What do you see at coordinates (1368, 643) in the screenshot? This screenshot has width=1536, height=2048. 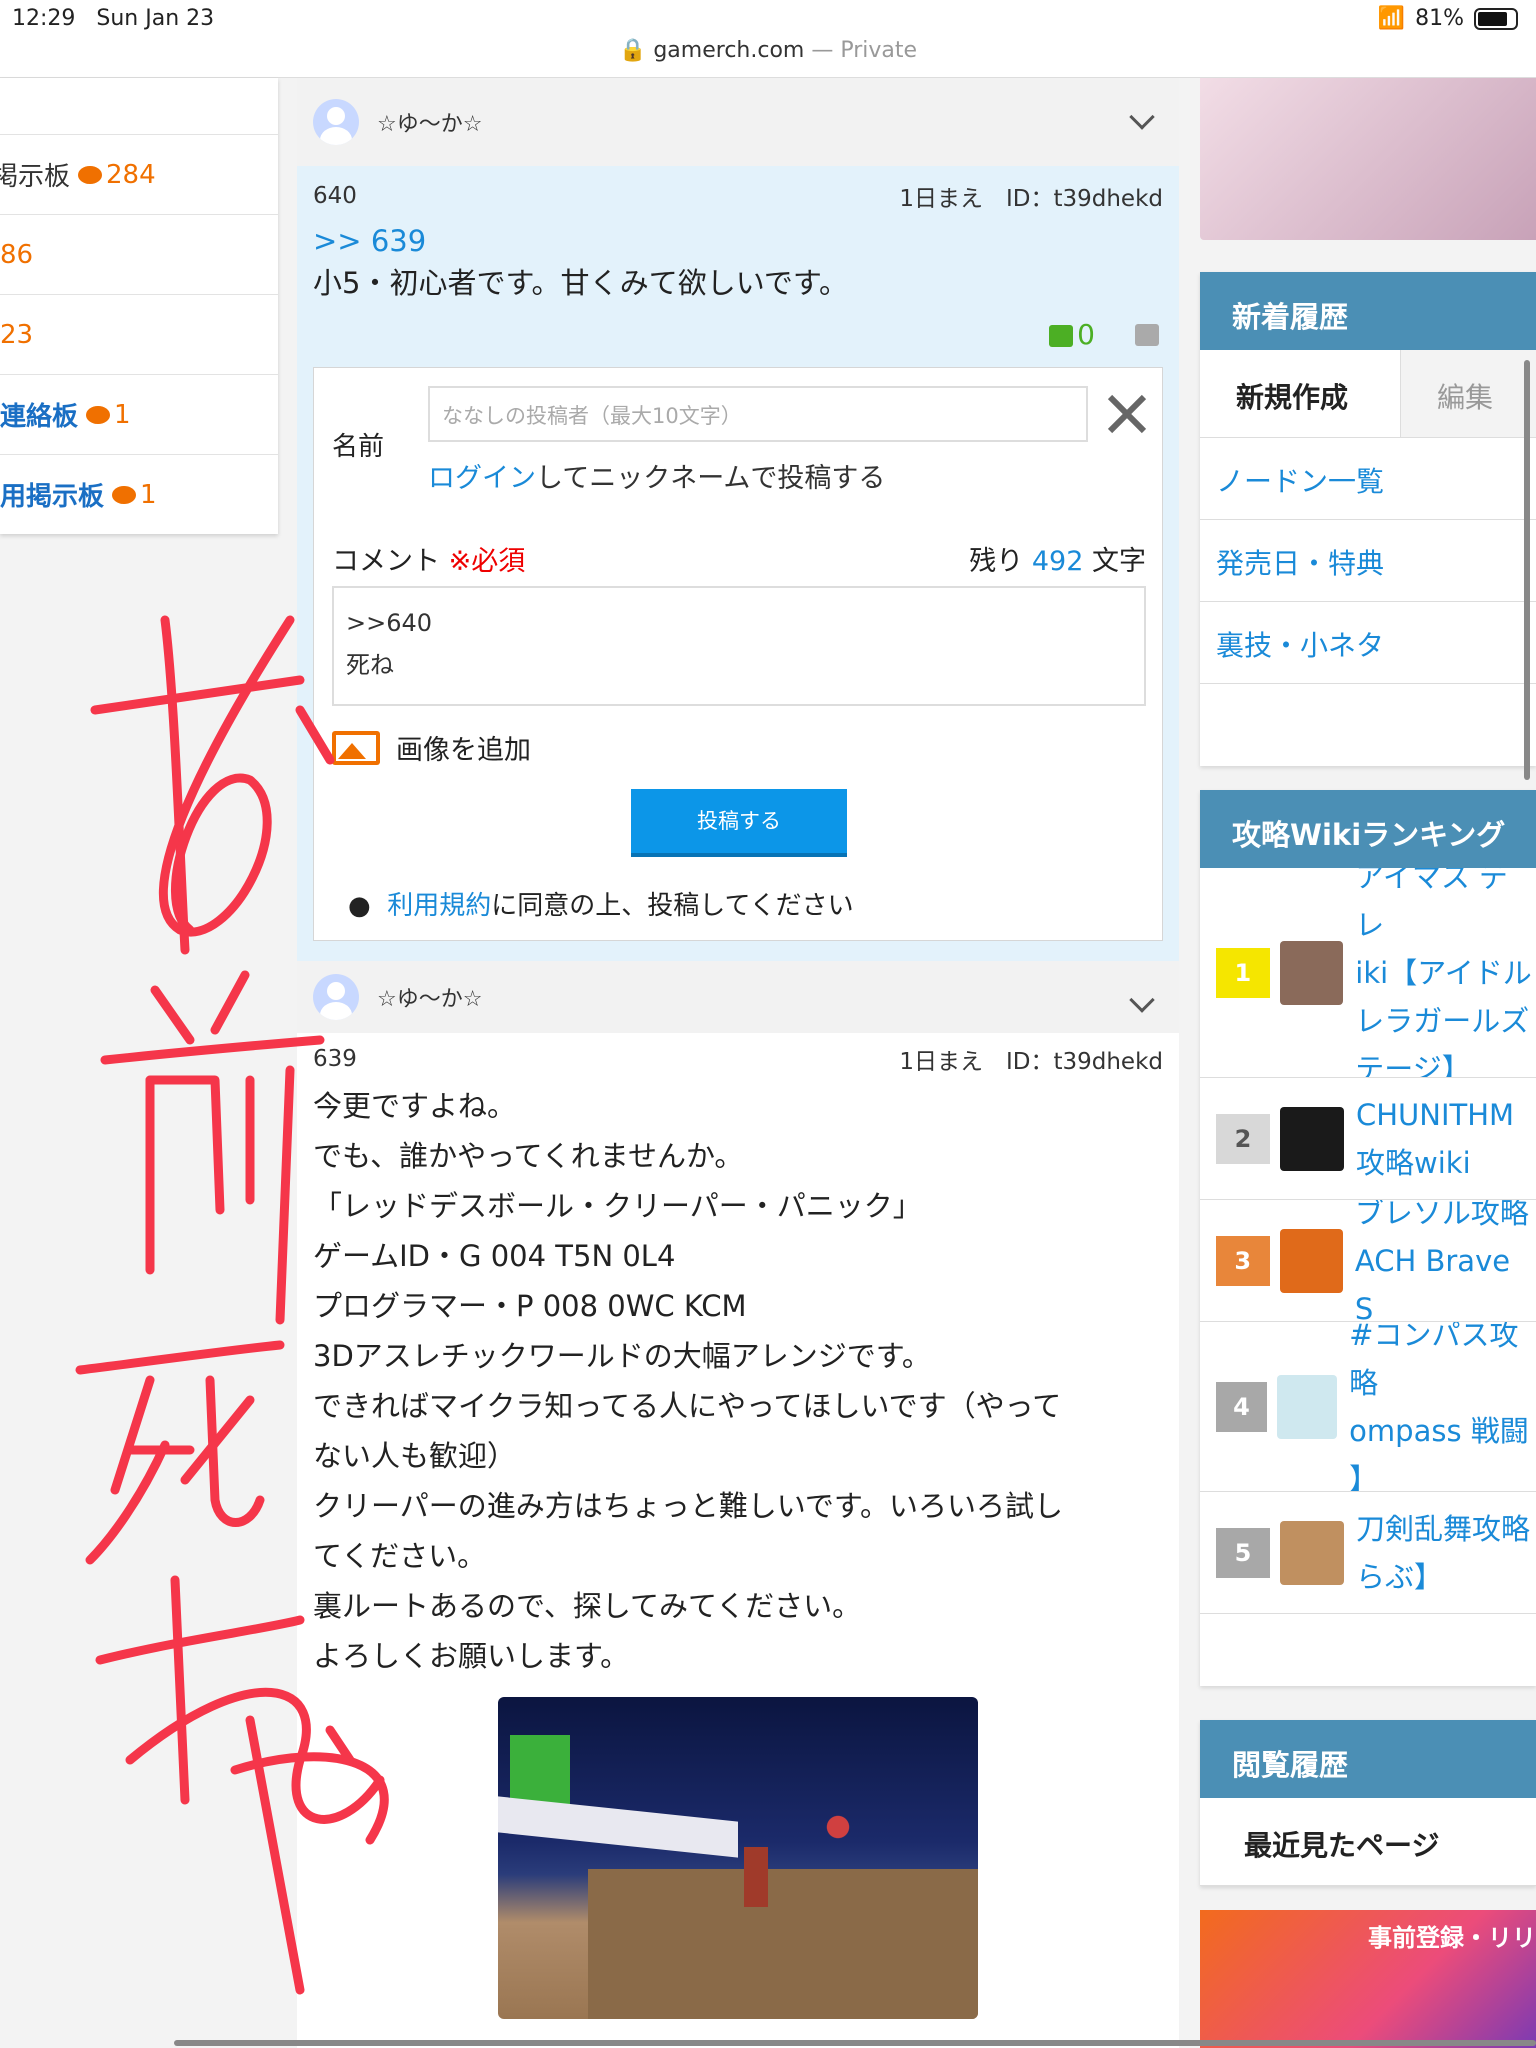 I see `history-link: 裏技・小ネタ` at bounding box center [1368, 643].